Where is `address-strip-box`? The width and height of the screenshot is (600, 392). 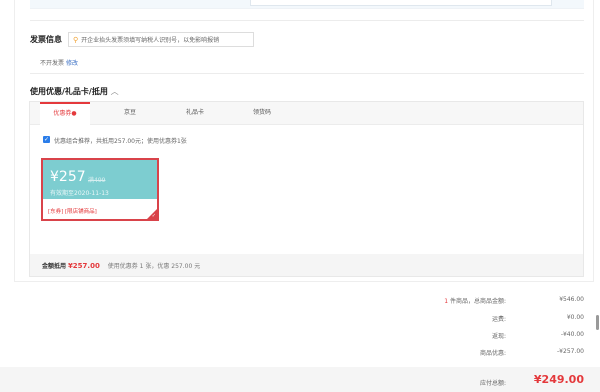 address-strip-box is located at coordinates (401, 3).